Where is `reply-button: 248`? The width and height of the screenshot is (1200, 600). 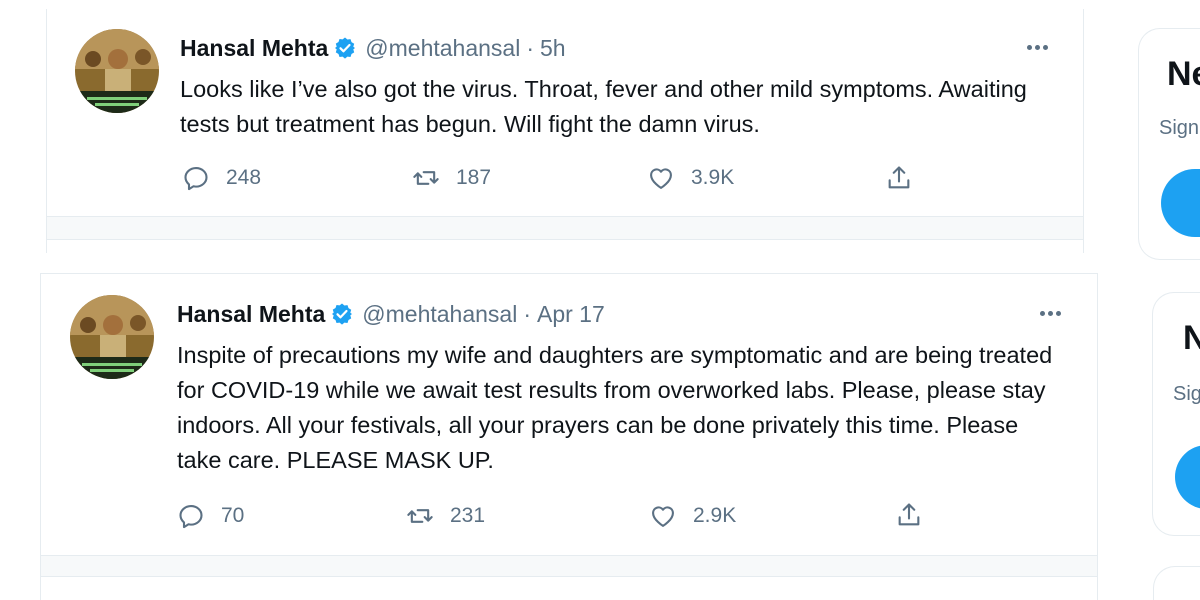 reply-button: 248 is located at coordinates (221, 178).